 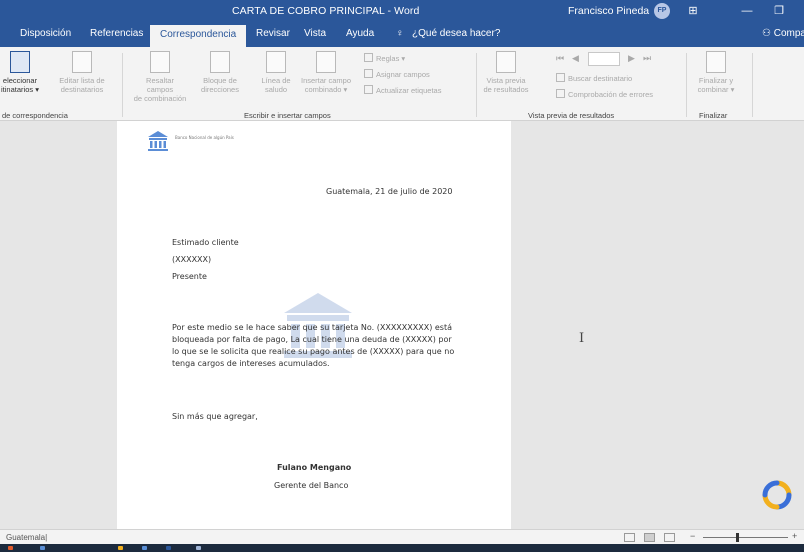 I want to click on update-labels-icon, so click(x=368, y=89).